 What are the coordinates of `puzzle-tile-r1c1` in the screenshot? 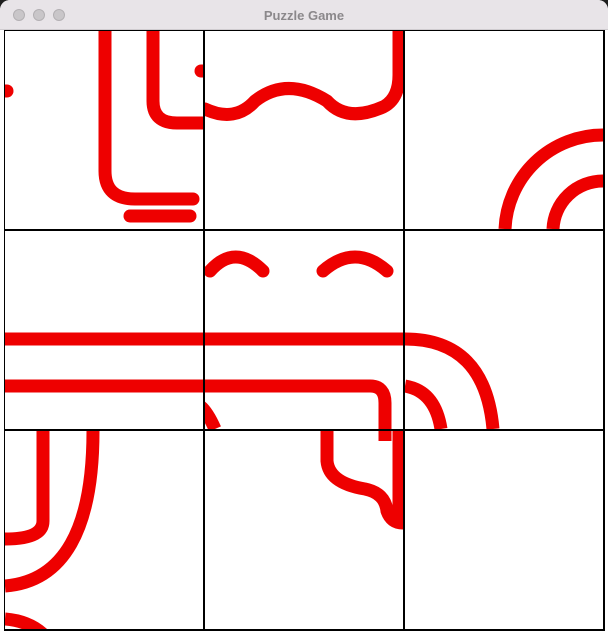 It's located at (104, 130).